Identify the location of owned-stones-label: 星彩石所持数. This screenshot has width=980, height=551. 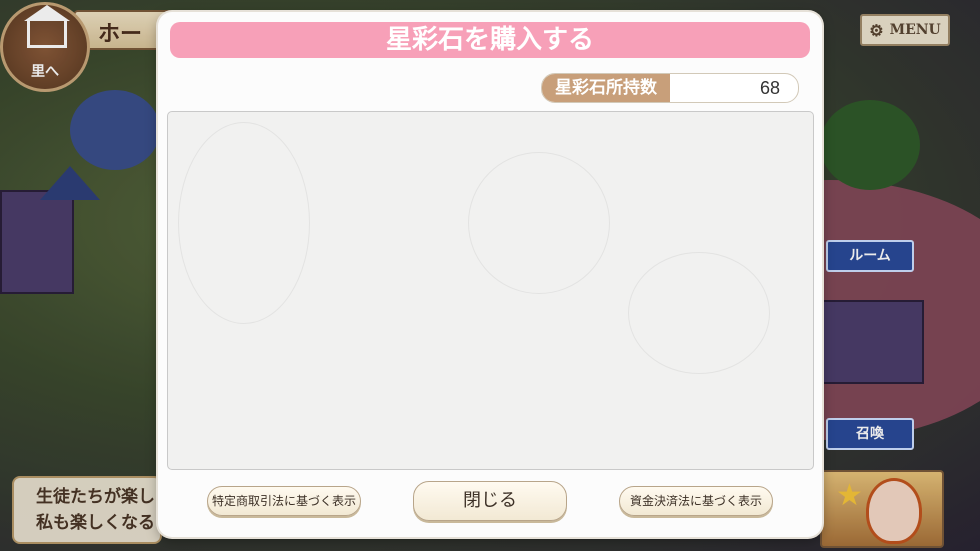
(606, 88).